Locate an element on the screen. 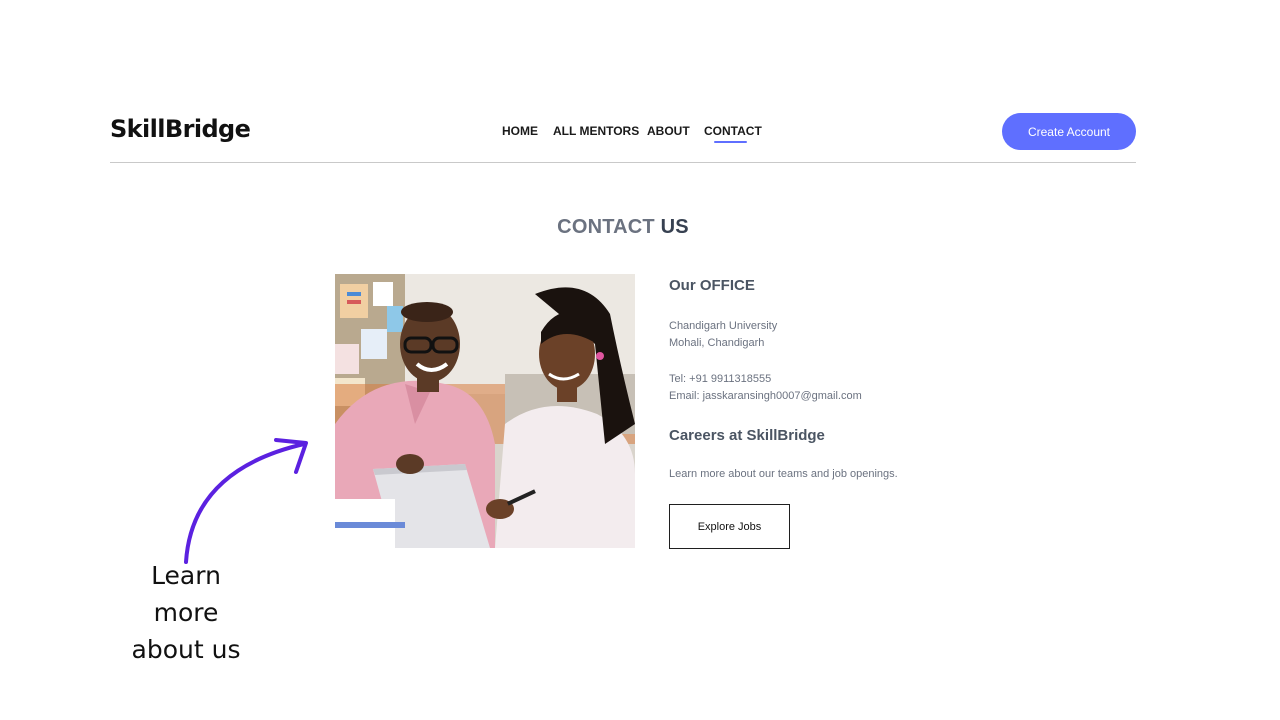 The image size is (1280, 720). address-line-2: Mohali, Chandigarh is located at coordinates (717, 343).